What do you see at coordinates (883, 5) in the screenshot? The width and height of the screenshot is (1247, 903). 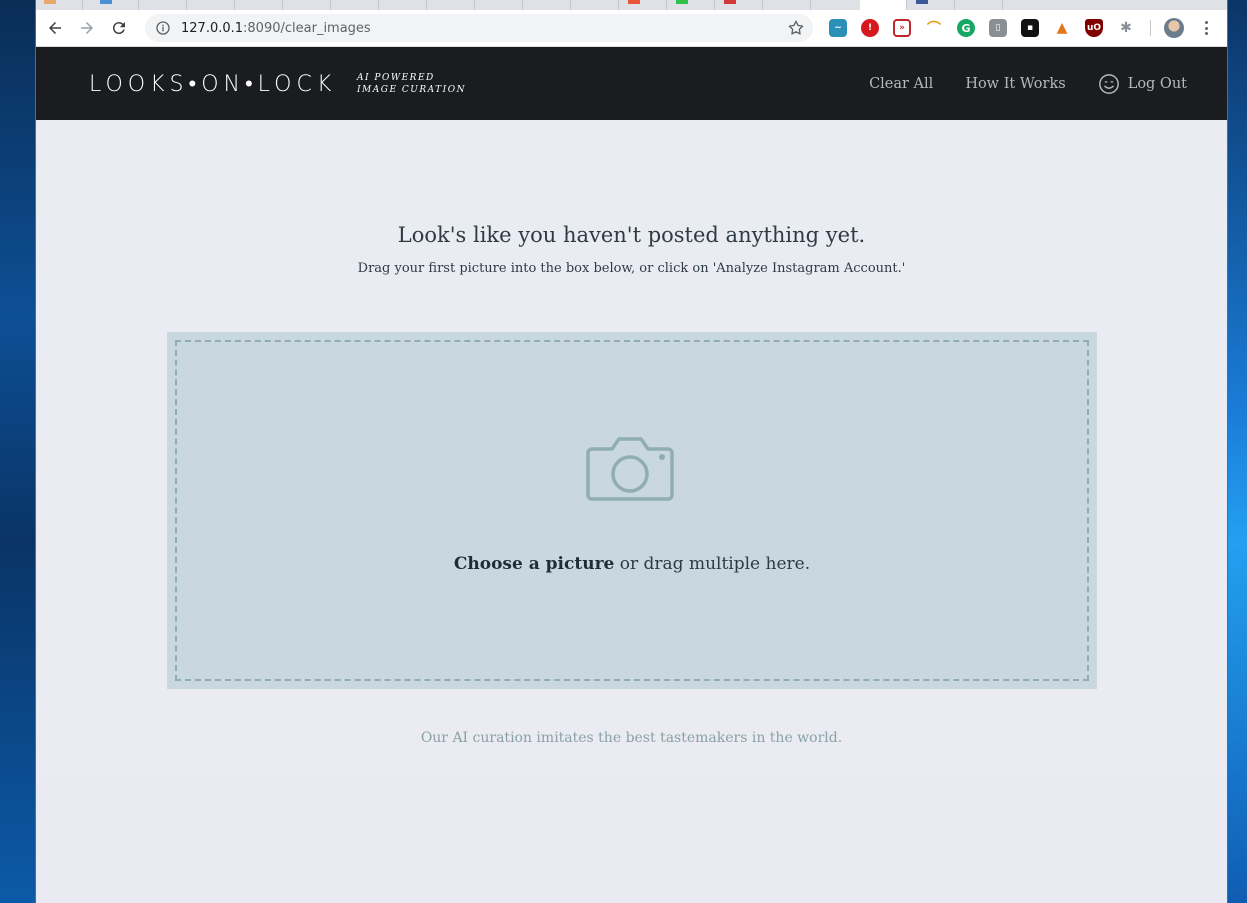 I see `tab-active` at bounding box center [883, 5].